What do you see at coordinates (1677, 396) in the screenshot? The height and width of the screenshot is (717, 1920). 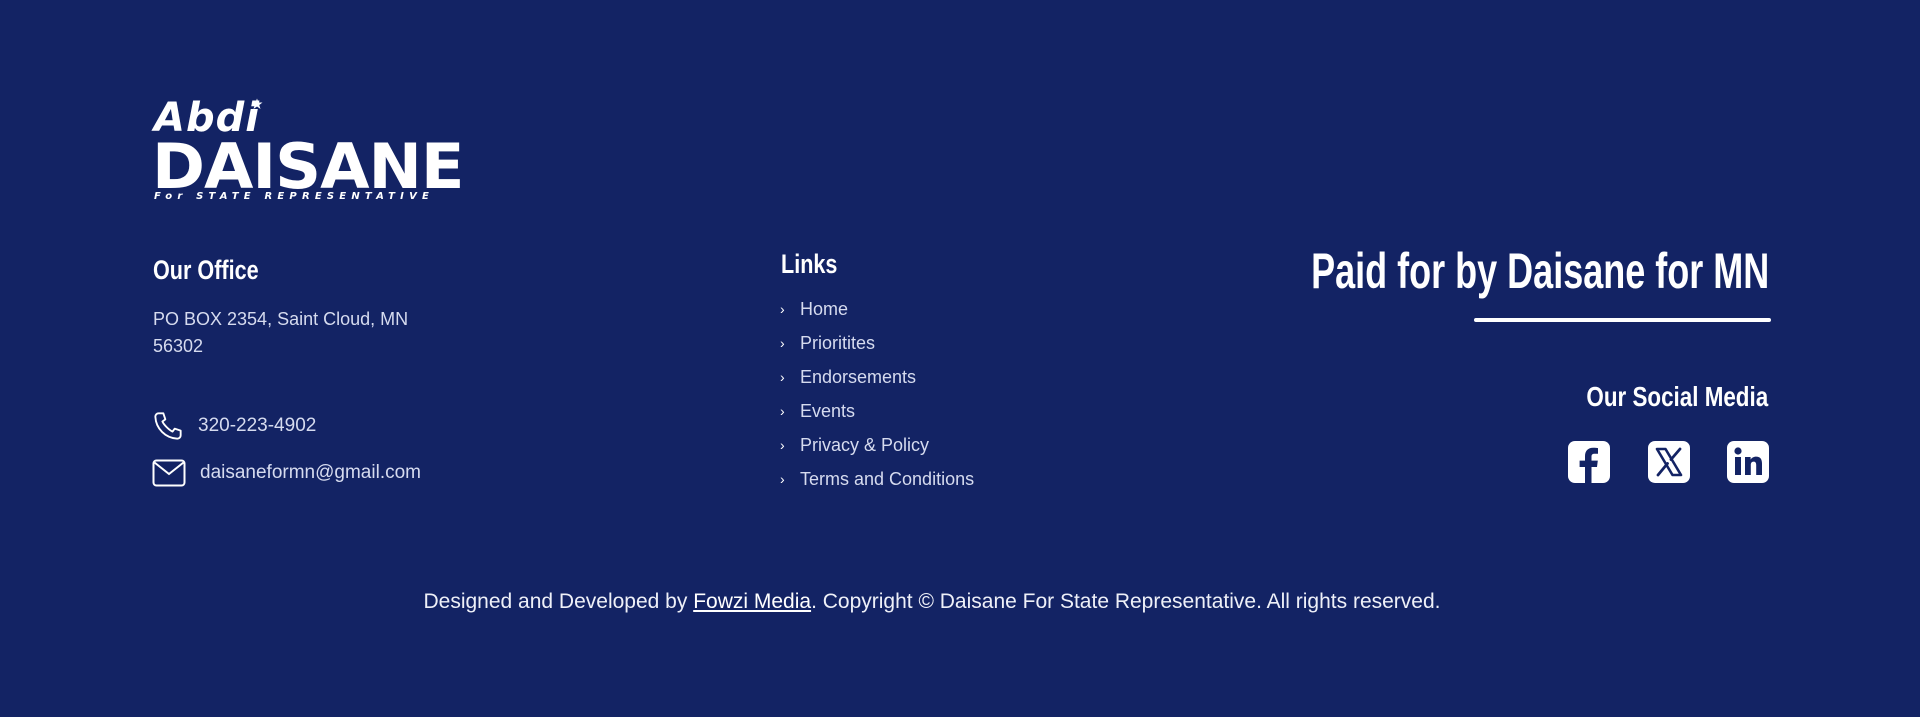 I see `social-heading: Our Social Media` at bounding box center [1677, 396].